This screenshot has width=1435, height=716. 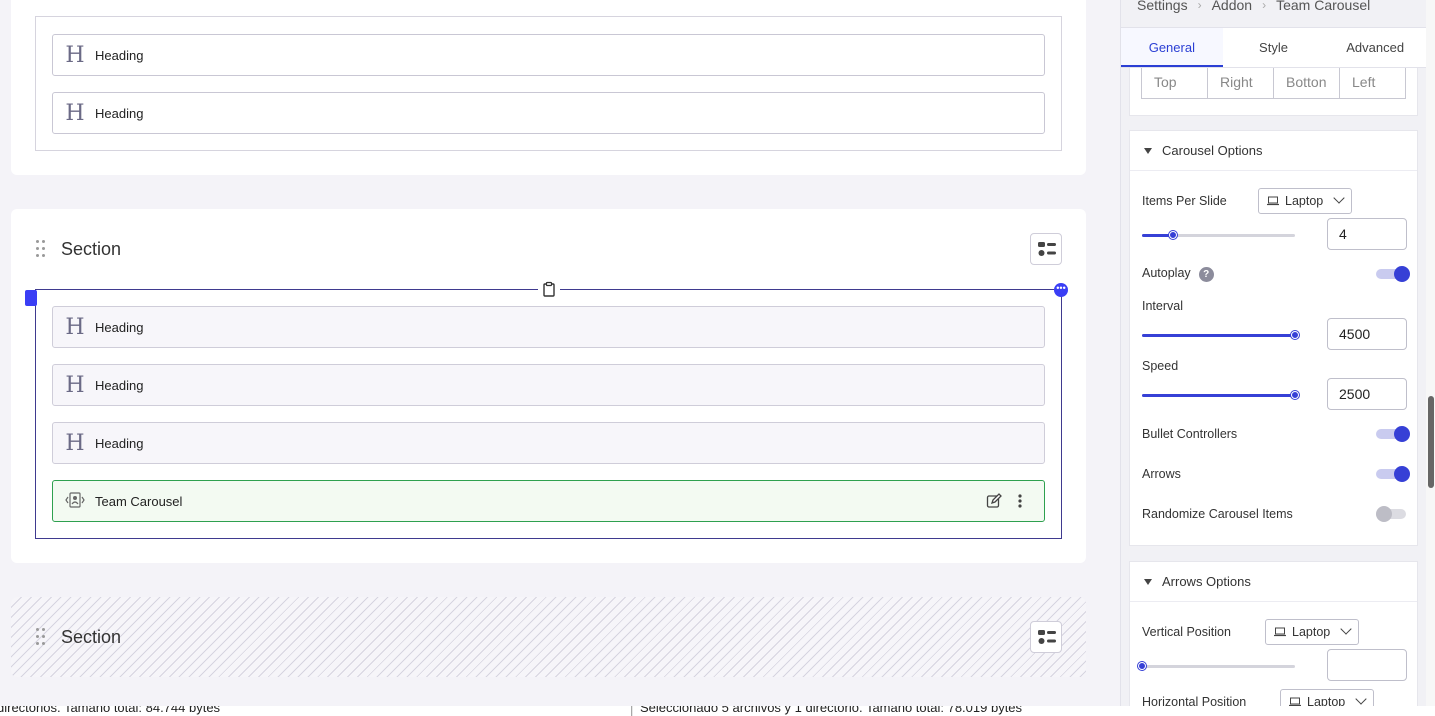 I want to click on breadcrumb-settings: Settings, so click(x=1162, y=6).